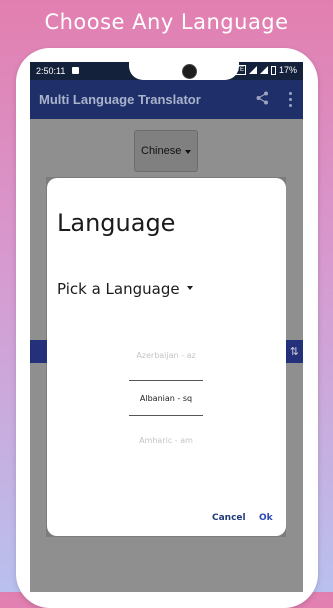  I want to click on app-title: Multi Language Translator, so click(120, 99).